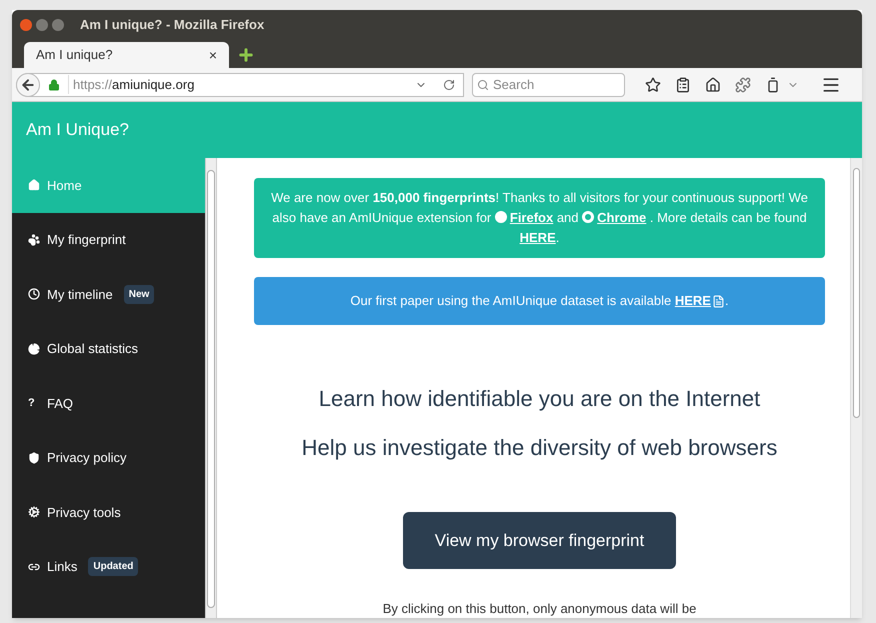 The image size is (876, 623). I want to click on tagline: Learn how identifiable you are on the Internet, so click(539, 399).